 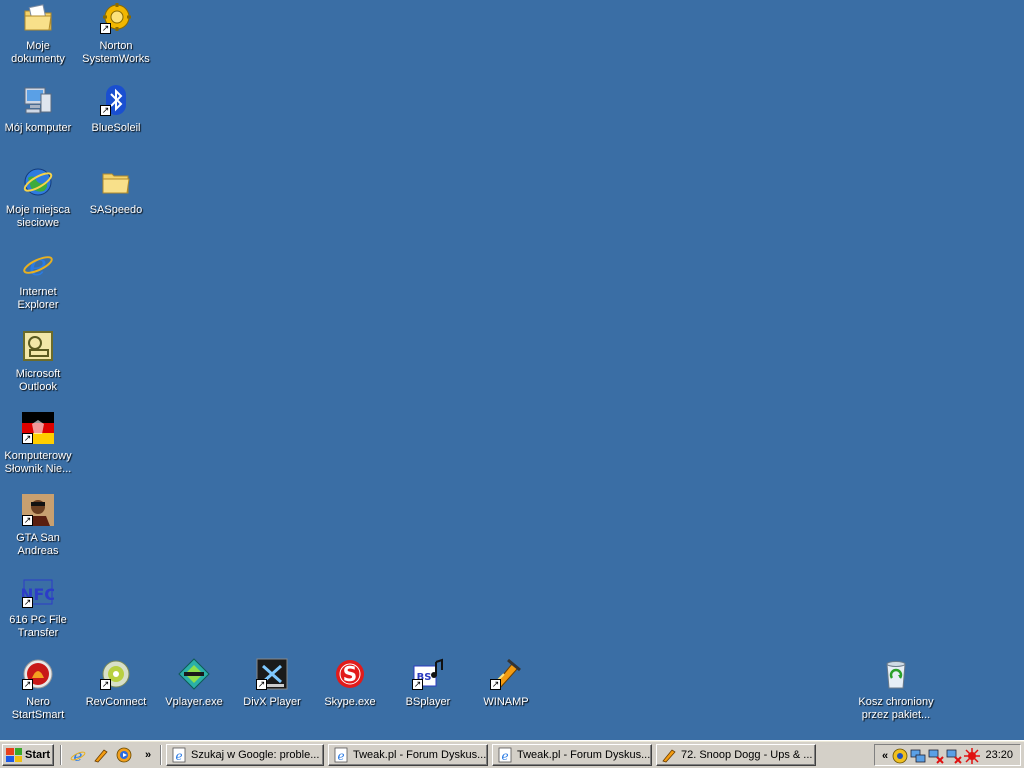 I want to click on desktop-icon-label: SASpeedo, so click(x=116, y=210).